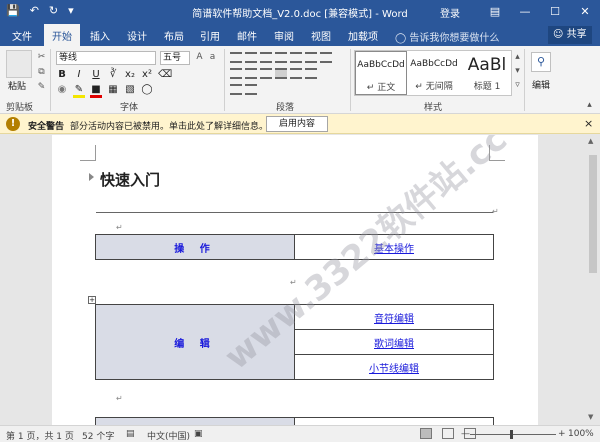 The width and height of the screenshot is (600, 442). What do you see at coordinates (589, 105) in the screenshot?
I see `collapse-ribbon-icon: ▴` at bounding box center [589, 105].